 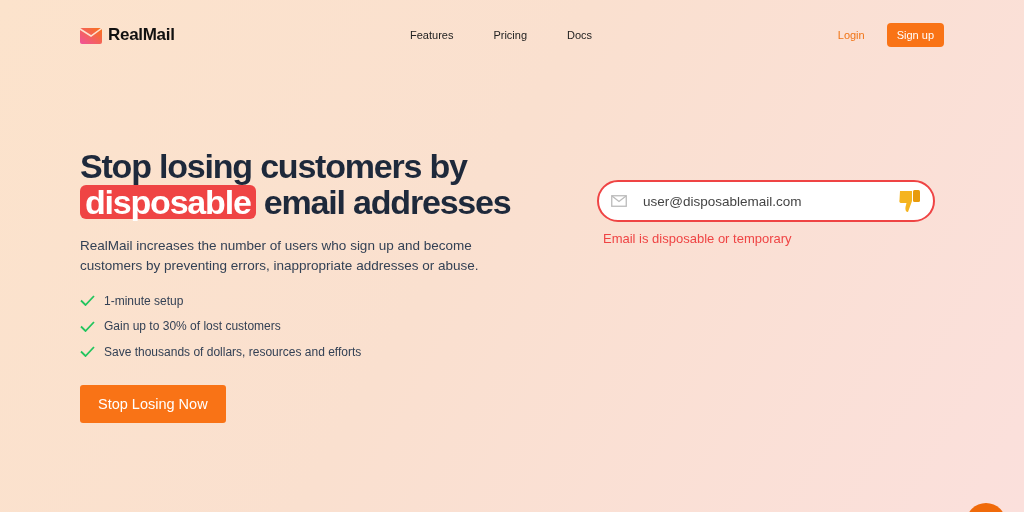 I want to click on nav-link: Features, so click(x=432, y=35).